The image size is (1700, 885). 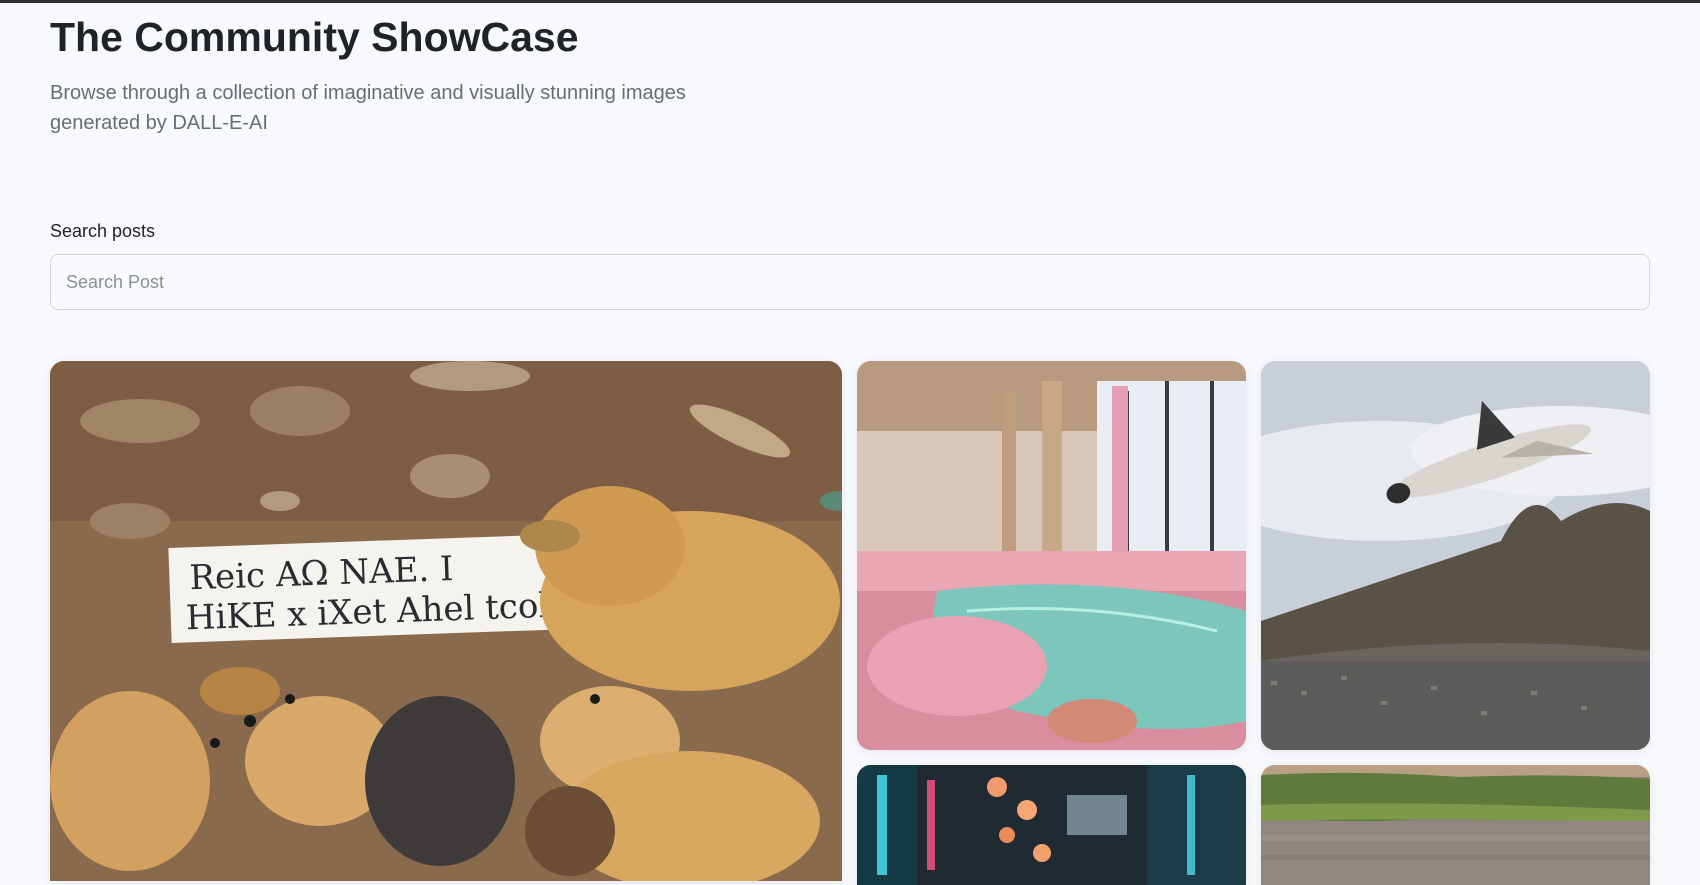 I want to click on street-image, so click(x=1051, y=825).